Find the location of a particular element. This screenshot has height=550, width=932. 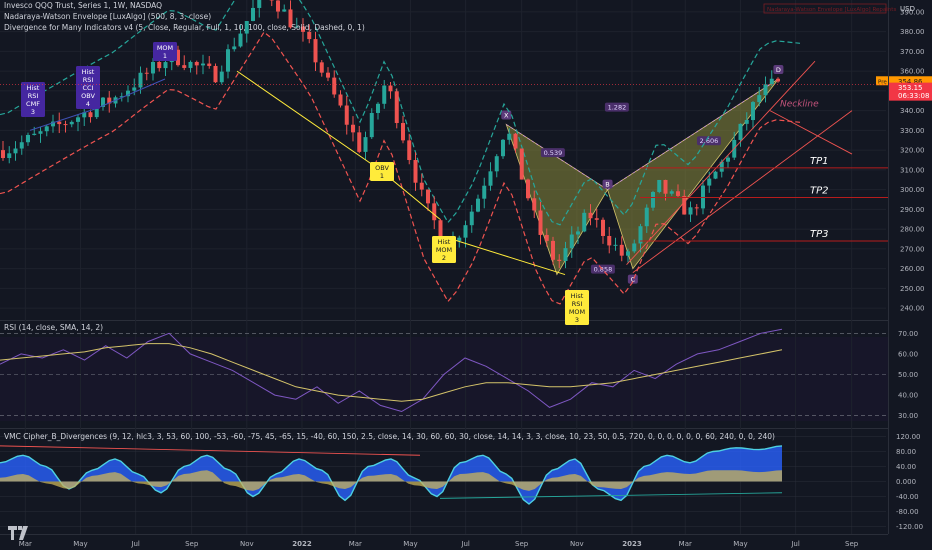

target-label-tp2: TP2 is located at coordinates (819, 191).